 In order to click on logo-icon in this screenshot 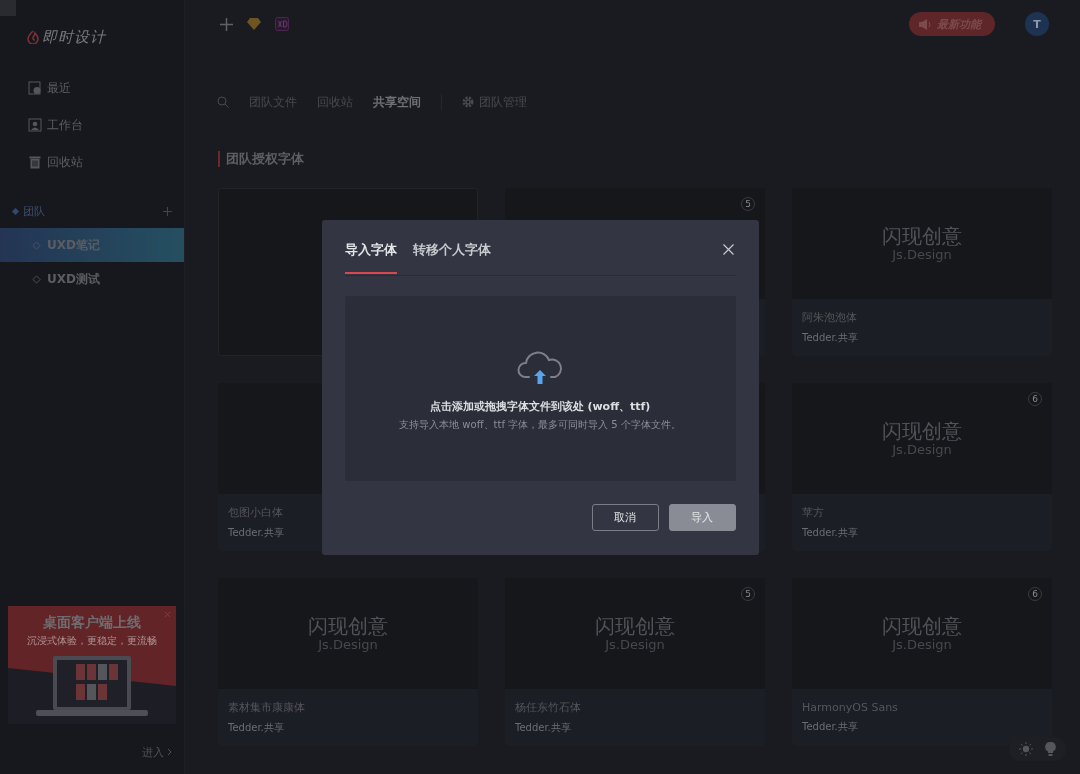, I will do `click(33, 37)`.